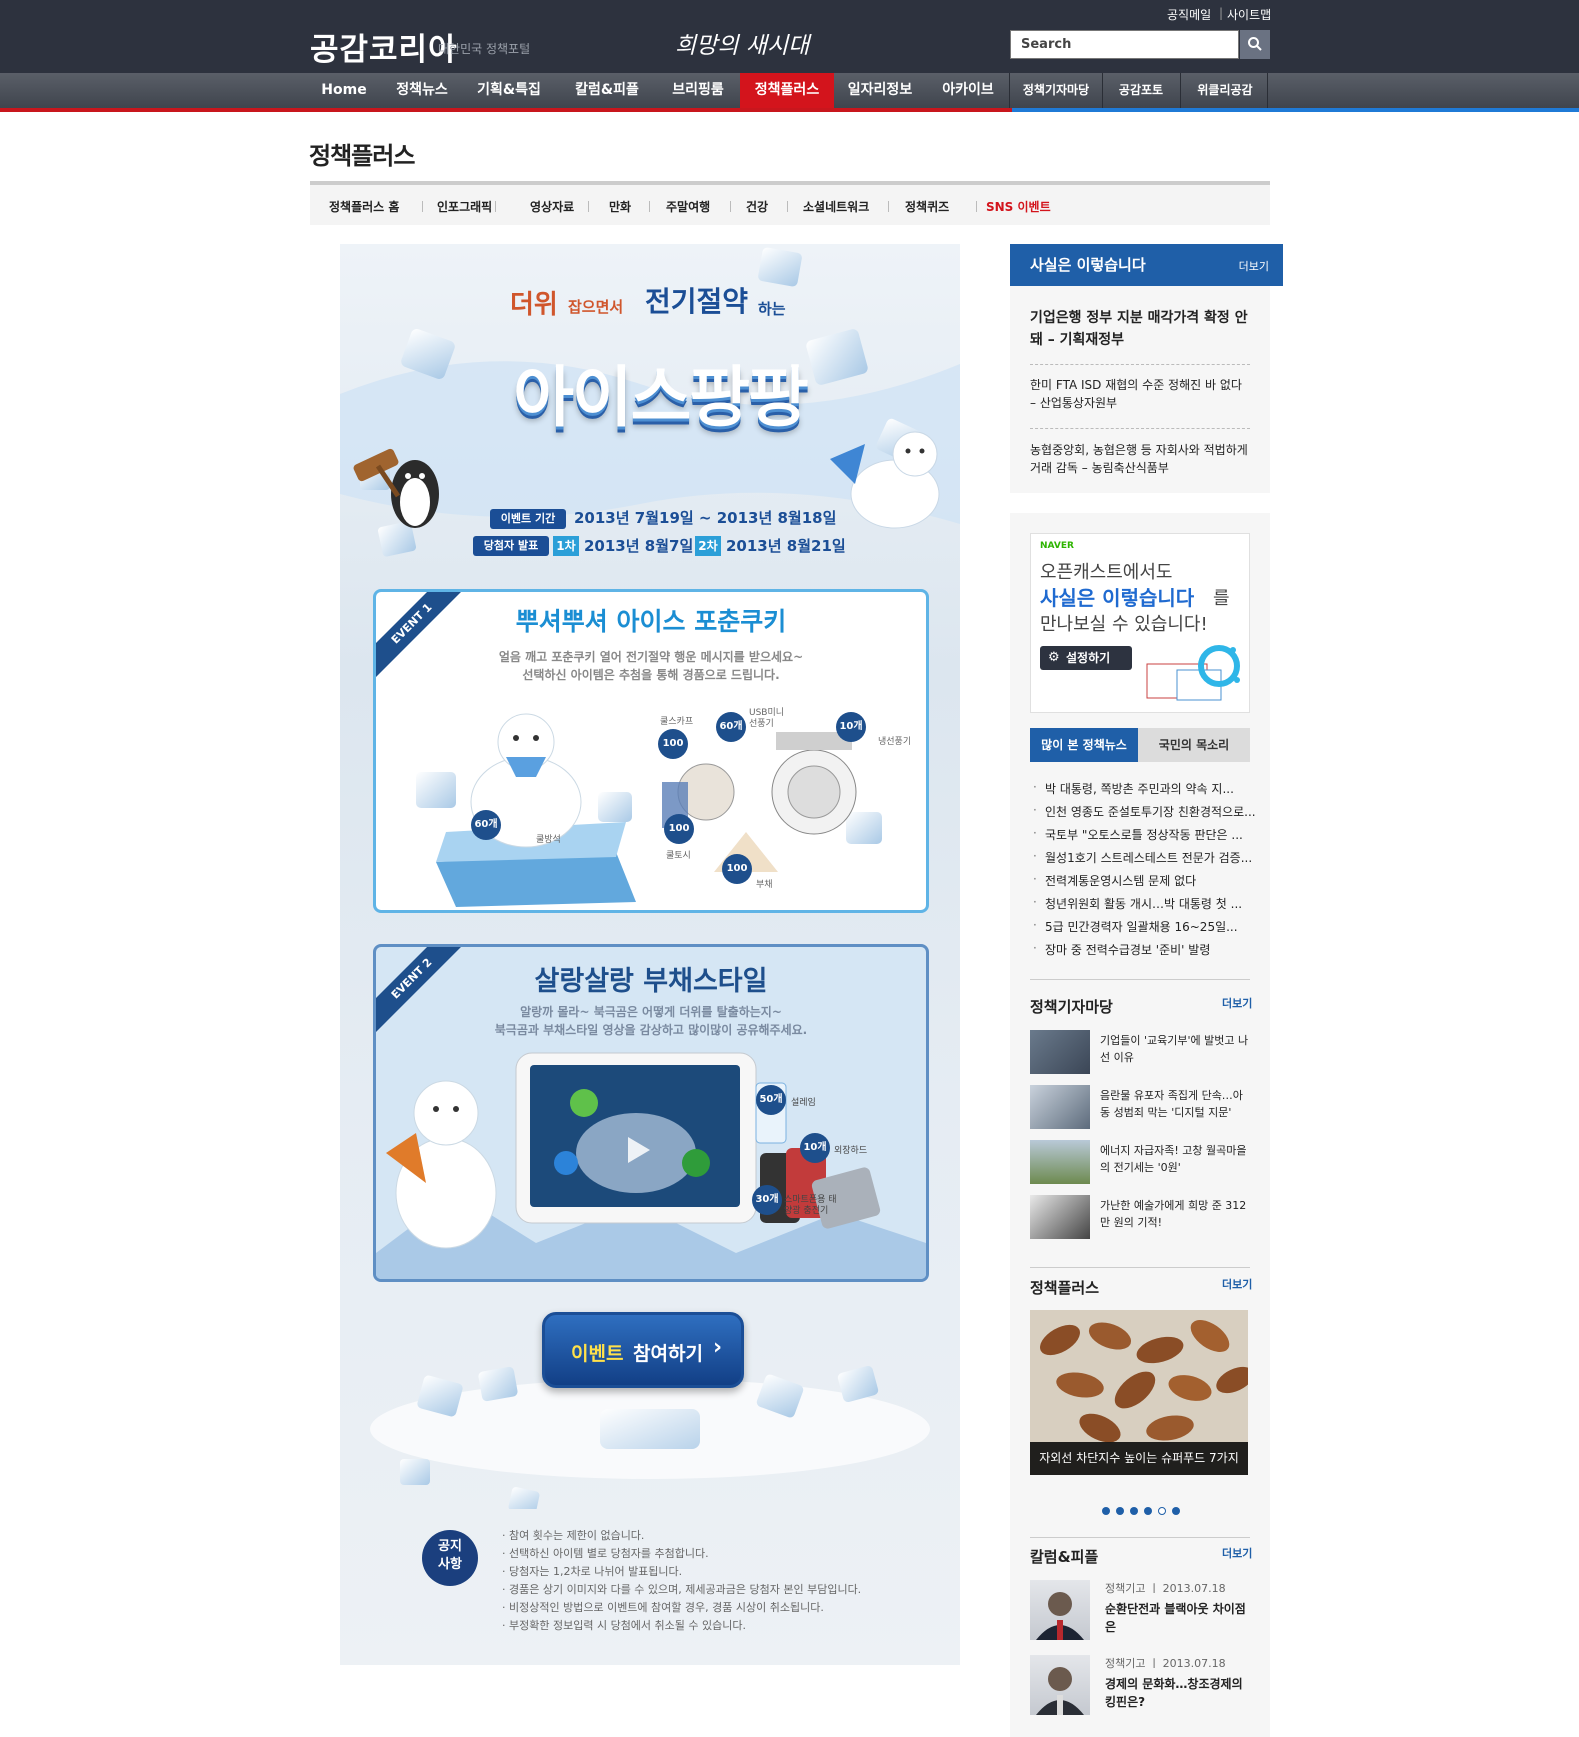  Describe the element at coordinates (1060, 1691) in the screenshot. I see `person-avatar` at that location.